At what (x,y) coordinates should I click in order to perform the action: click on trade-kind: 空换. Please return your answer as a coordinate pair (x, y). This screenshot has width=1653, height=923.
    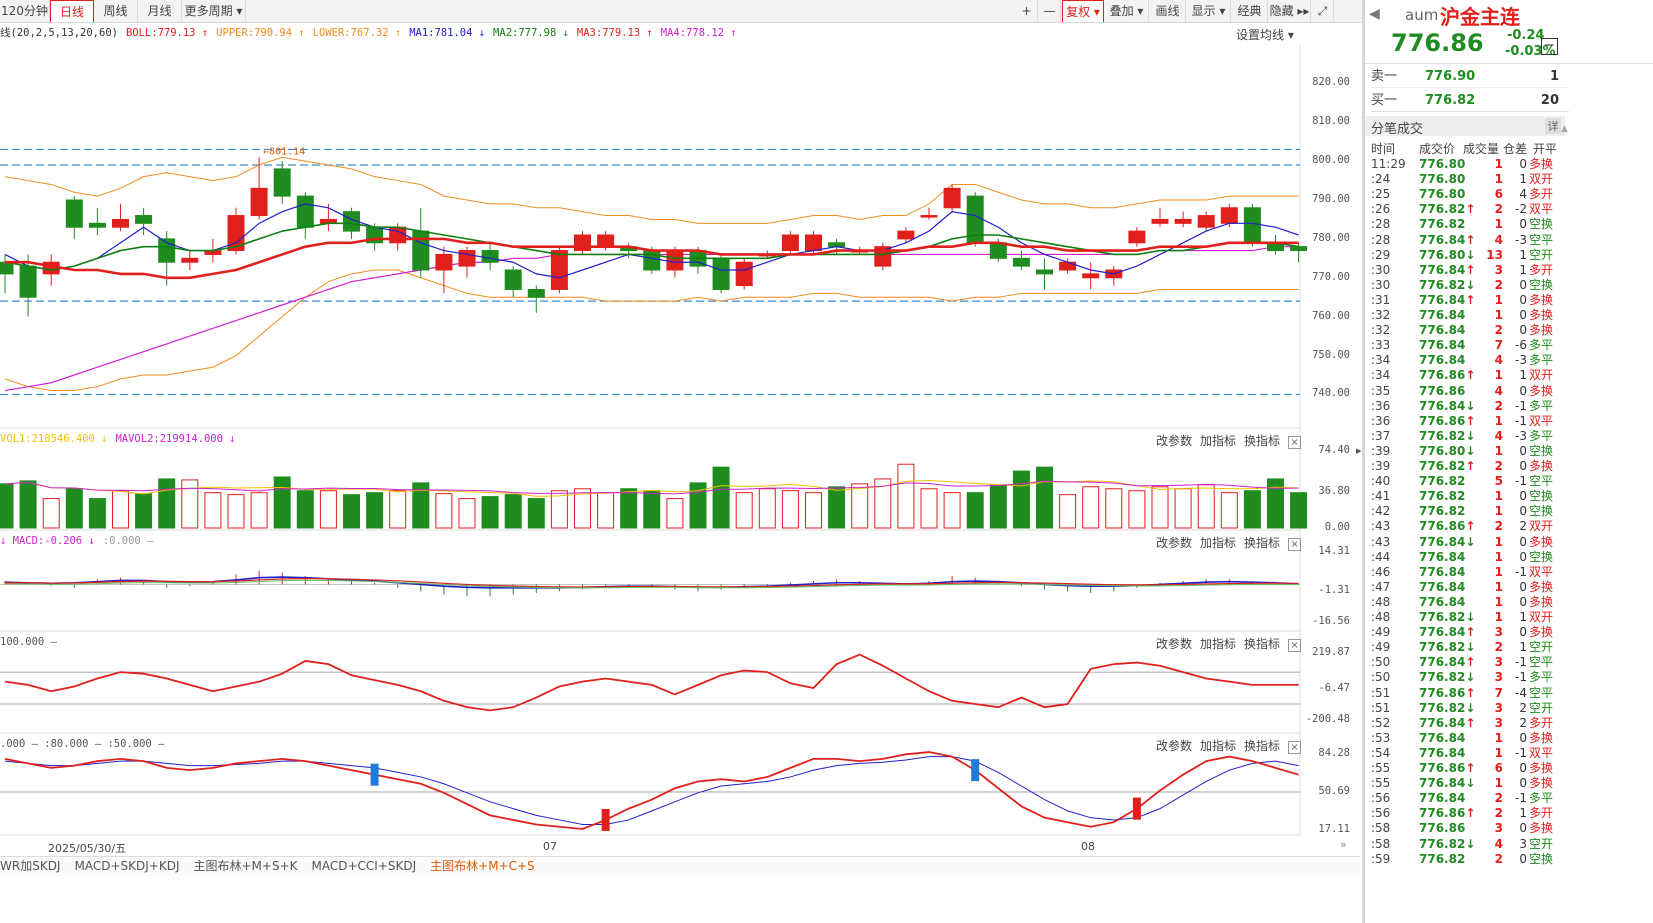
    Looking at the image, I should click on (1541, 224).